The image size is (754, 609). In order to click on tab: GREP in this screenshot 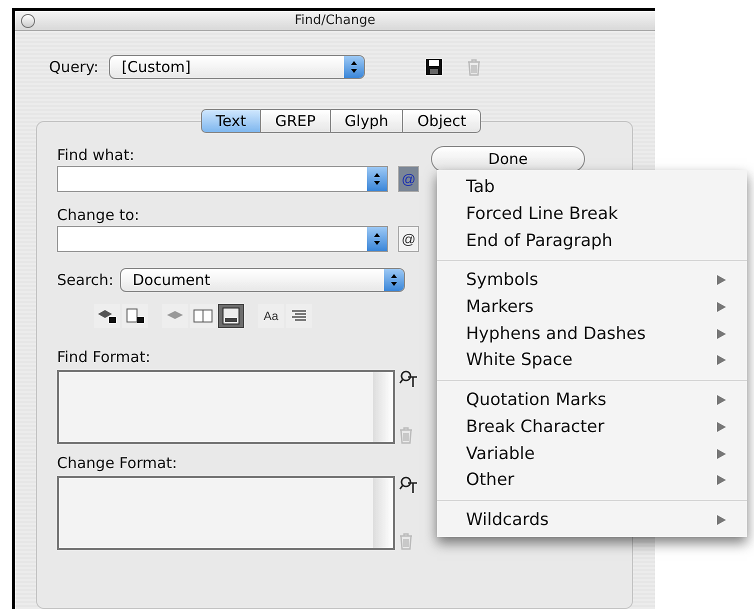, I will do `click(296, 121)`.